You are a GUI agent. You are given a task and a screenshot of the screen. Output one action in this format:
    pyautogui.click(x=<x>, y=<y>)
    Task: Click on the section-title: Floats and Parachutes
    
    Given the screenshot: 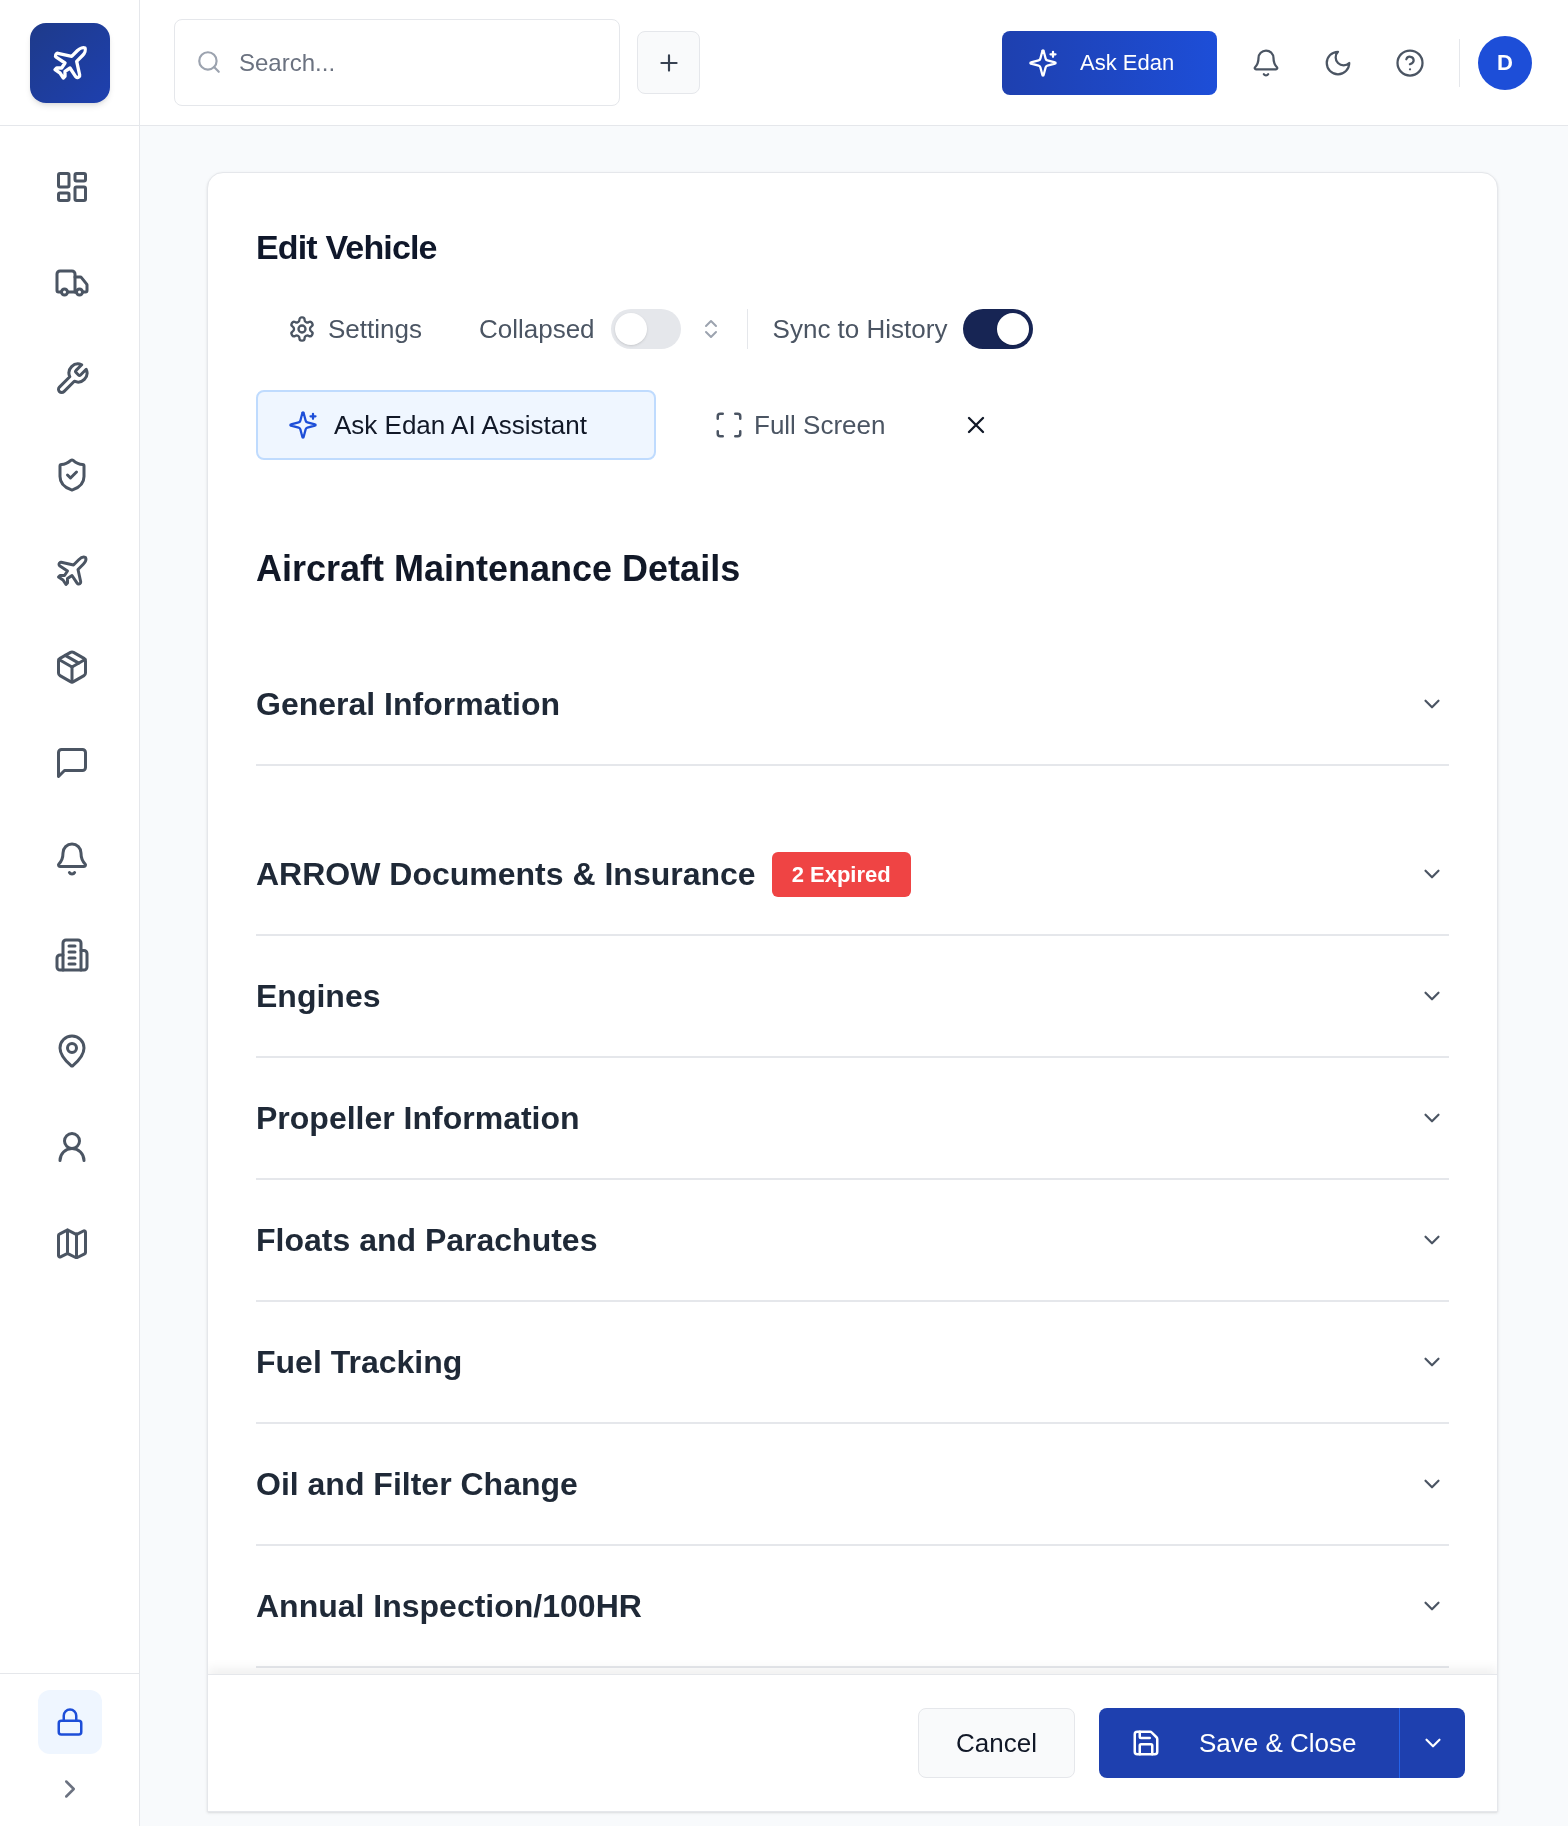 What is the action you would take?
    pyautogui.click(x=427, y=1240)
    